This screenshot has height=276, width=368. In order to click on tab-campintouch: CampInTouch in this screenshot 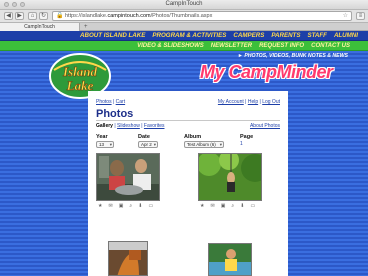, I will do `click(40, 27)`.